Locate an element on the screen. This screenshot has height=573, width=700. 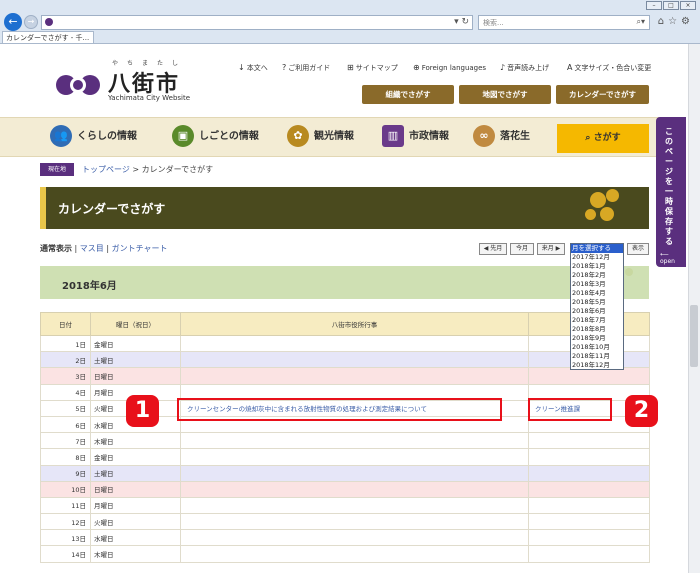
table-row: 3日 日曜日 is located at coordinates (345, 376).